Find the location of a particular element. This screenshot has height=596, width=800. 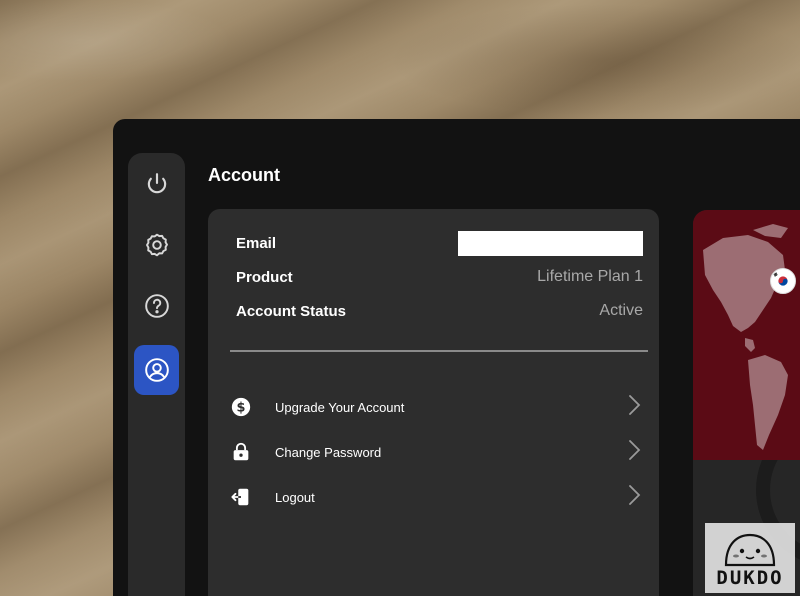

product-value: Lifetime Plan 1 is located at coordinates (590, 276).